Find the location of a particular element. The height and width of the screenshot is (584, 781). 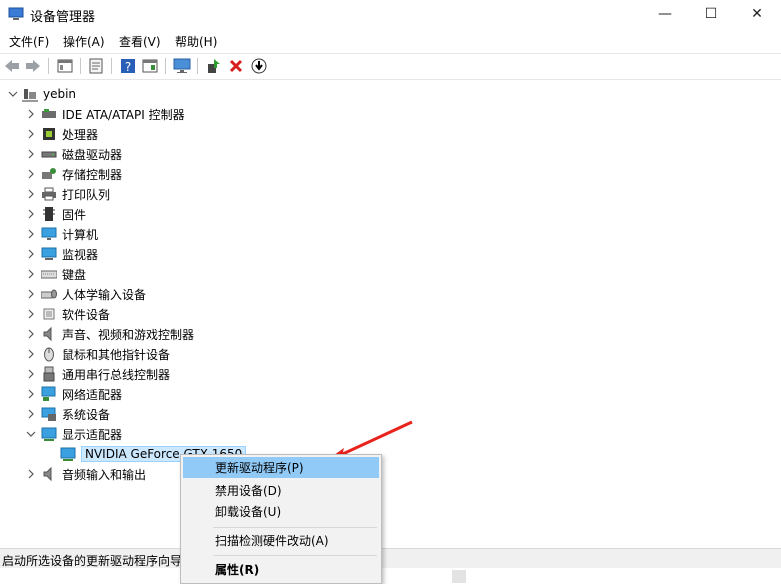

tree-root-computer: yebin is located at coordinates (49, 94).